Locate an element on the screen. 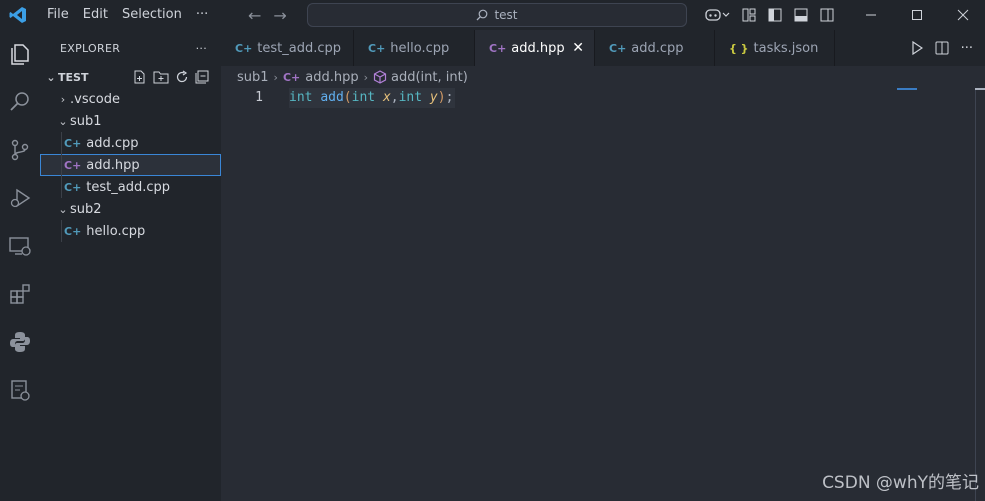 The height and width of the screenshot is (501, 985). folder-name: TEST is located at coordinates (73, 77).